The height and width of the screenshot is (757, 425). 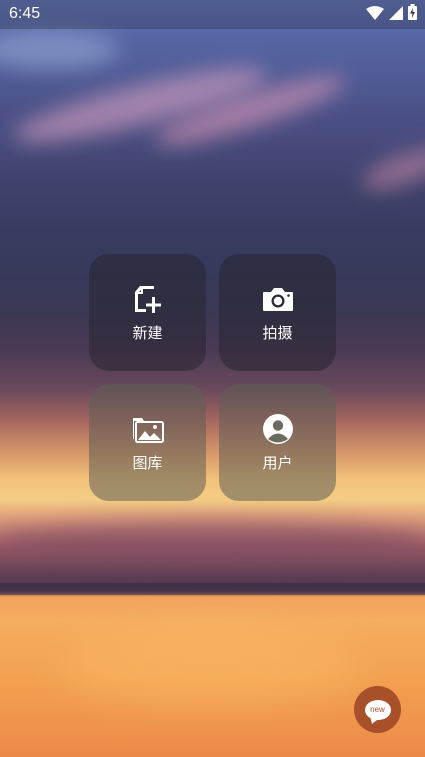 I want to click on chat-bubble-icon: new, so click(x=377, y=712).